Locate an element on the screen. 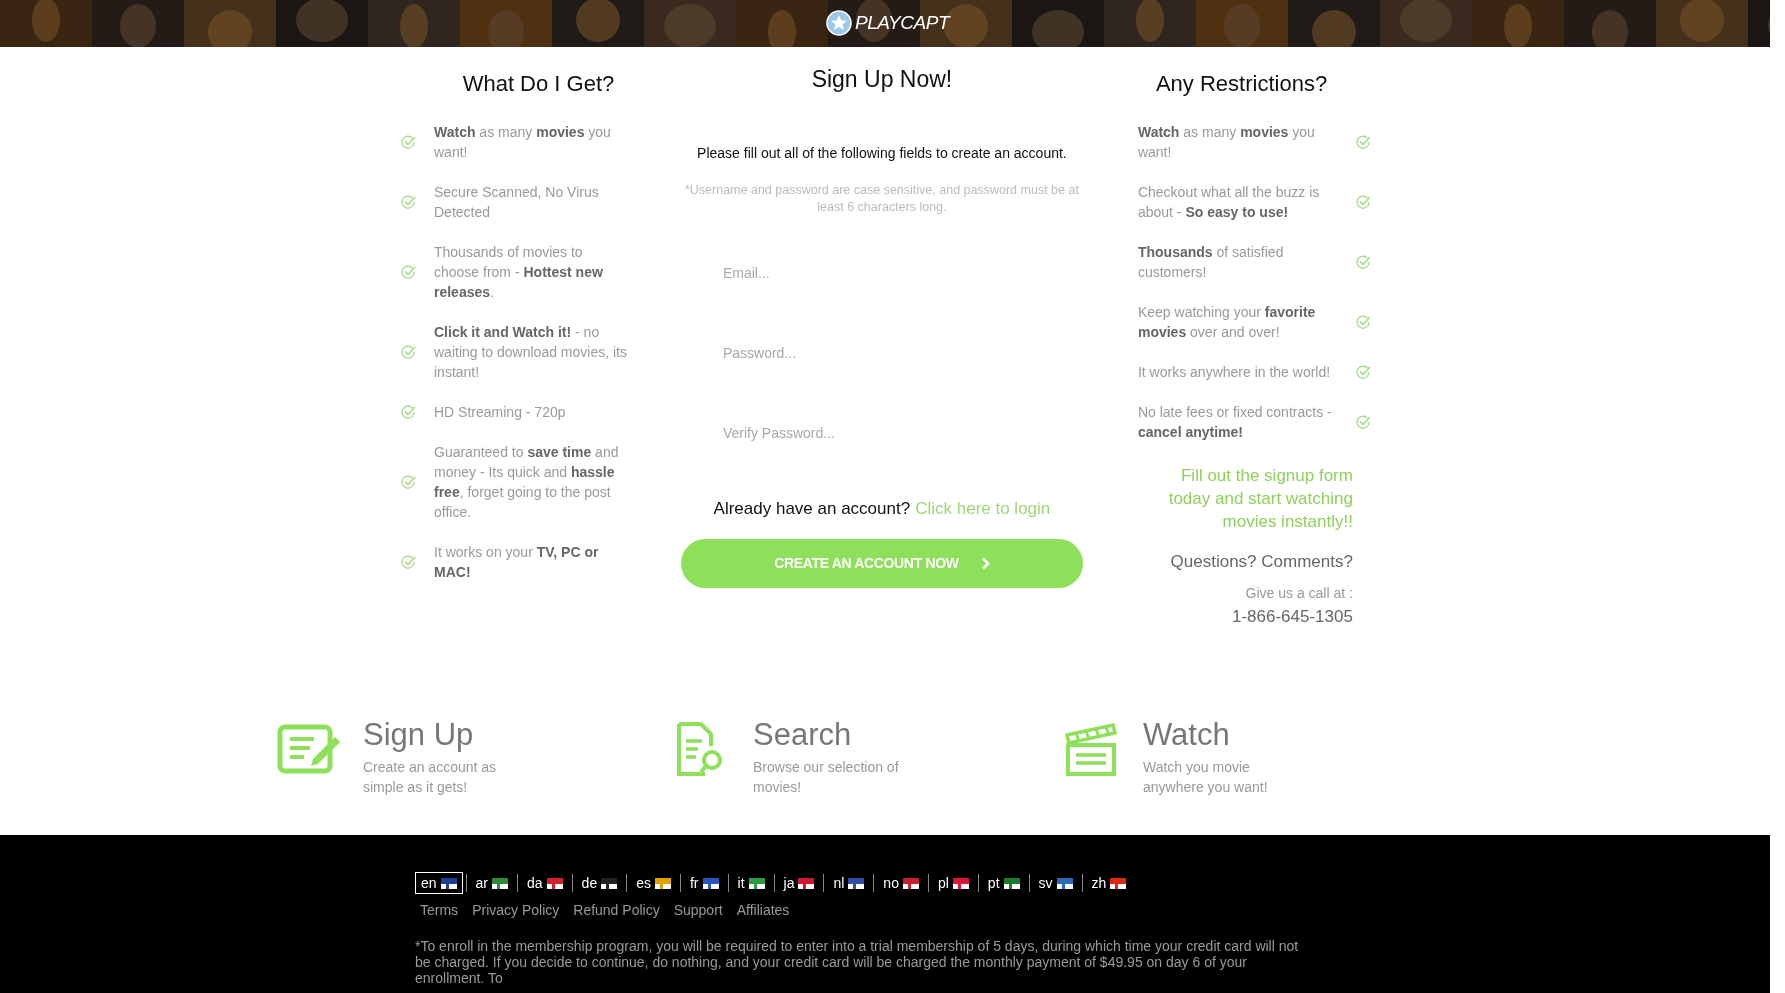 The height and width of the screenshot is (993, 1785). footer-link: Terms is located at coordinates (439, 910).